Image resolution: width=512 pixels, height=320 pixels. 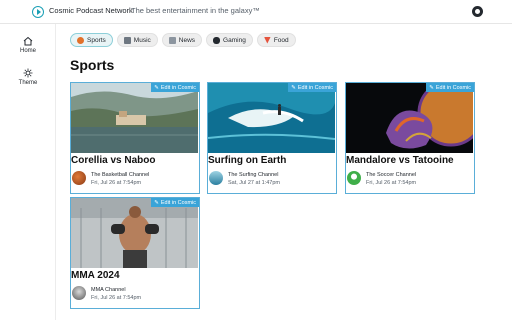 What do you see at coordinates (195, 10) in the screenshot?
I see `tagline: The best entertainment in the galaxy™` at bounding box center [195, 10].